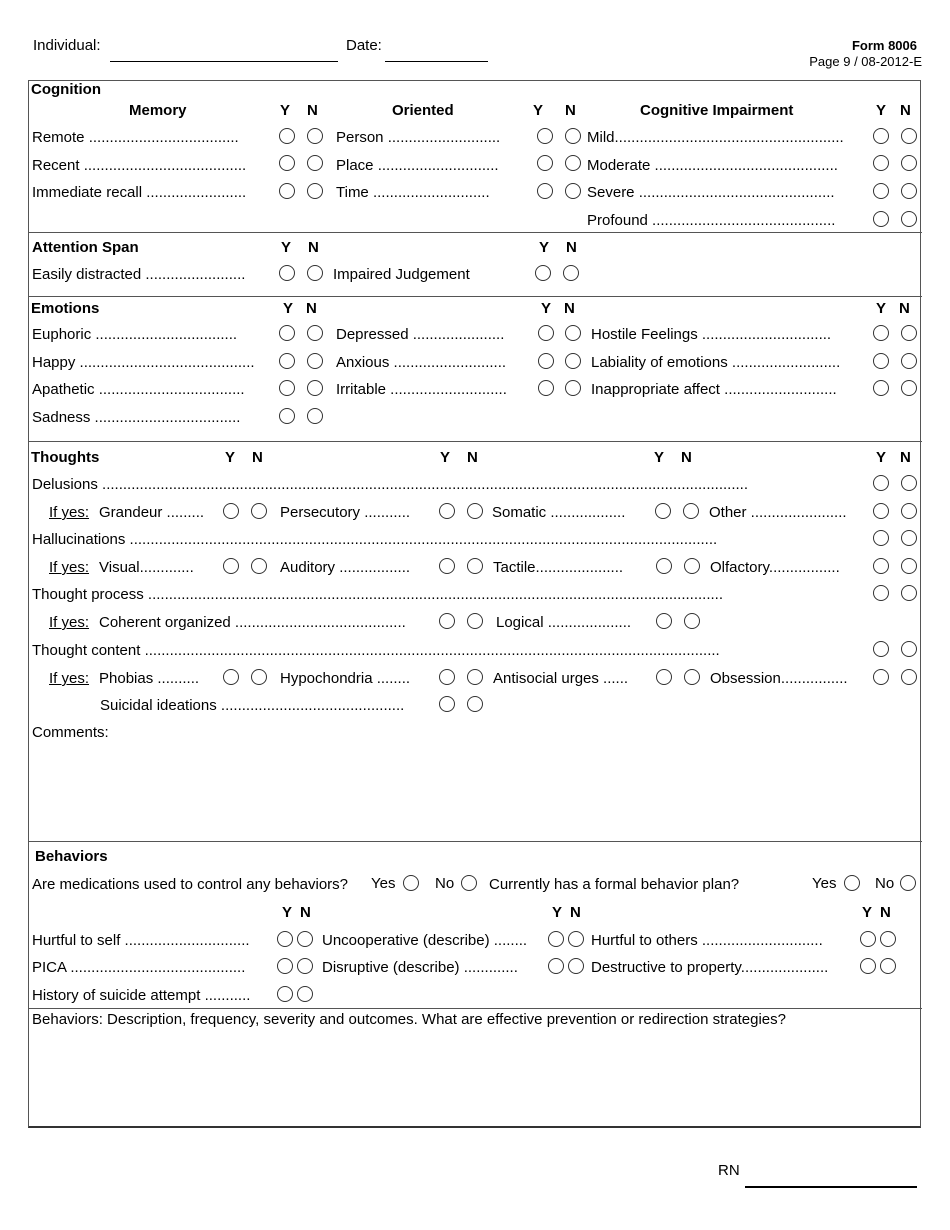 This screenshot has width=950, height=1230. What do you see at coordinates (664, 621) in the screenshot?
I see `radio-logical-y` at bounding box center [664, 621].